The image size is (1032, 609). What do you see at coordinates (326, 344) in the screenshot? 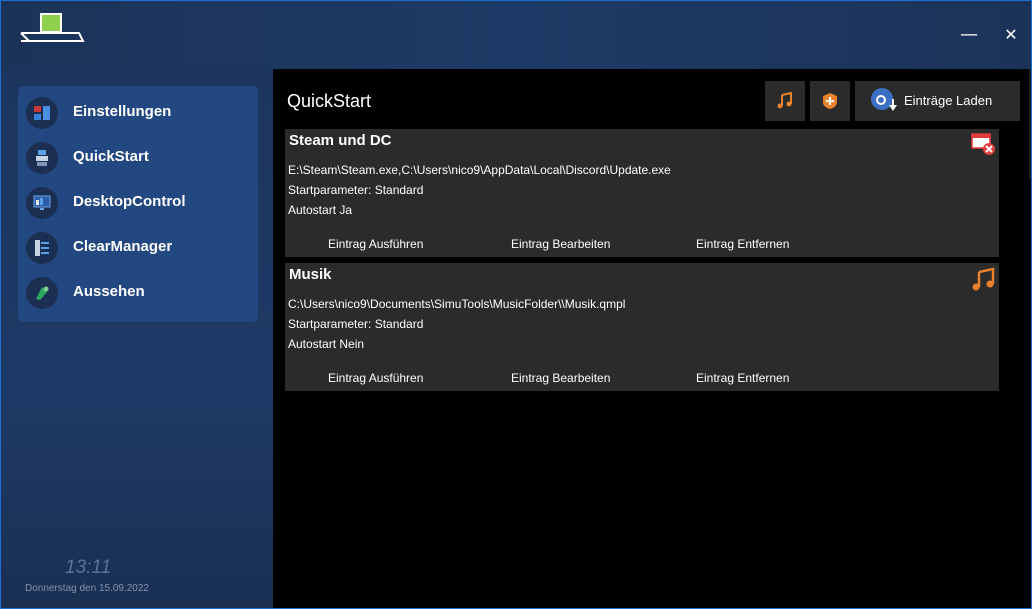
I see `entry-autostart: Autostart Nein` at bounding box center [326, 344].